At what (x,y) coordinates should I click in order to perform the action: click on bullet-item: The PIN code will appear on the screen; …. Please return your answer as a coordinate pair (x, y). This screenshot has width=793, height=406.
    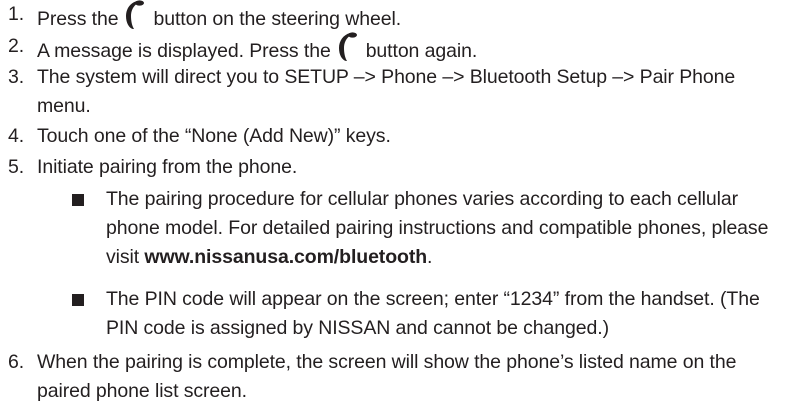
    Looking at the image, I should click on (430, 314).